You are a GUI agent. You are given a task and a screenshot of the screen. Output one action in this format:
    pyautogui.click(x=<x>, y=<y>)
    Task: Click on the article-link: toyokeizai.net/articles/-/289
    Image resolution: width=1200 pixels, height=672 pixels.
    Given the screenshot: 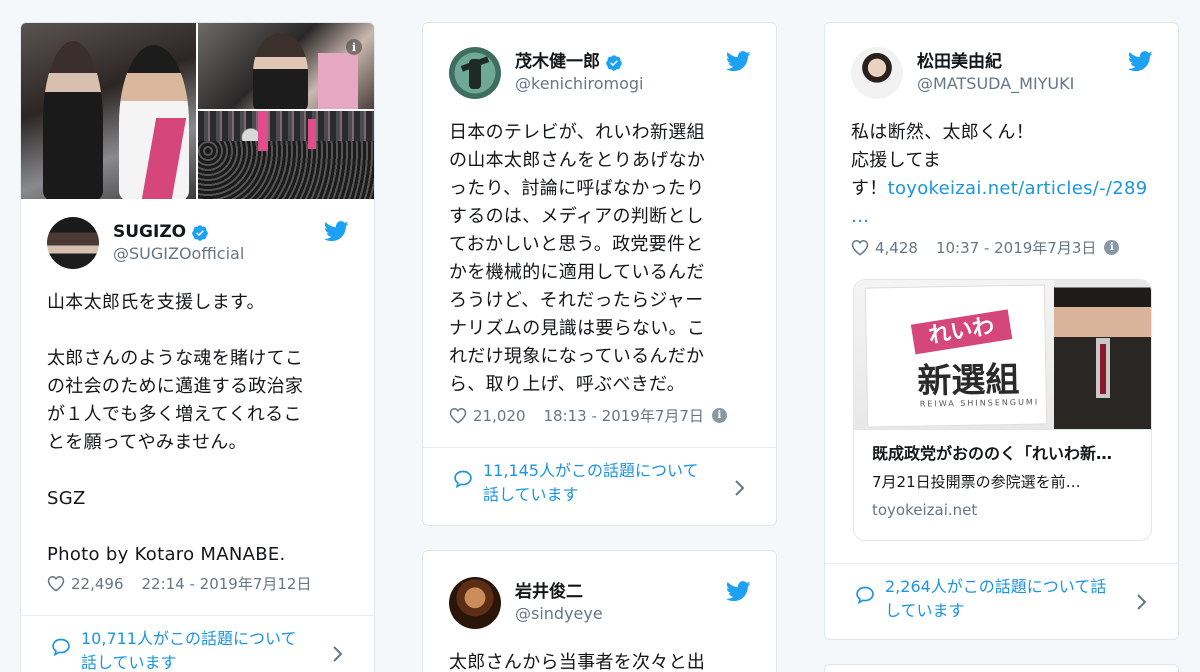 What is the action you would take?
    pyautogui.click(x=1018, y=188)
    